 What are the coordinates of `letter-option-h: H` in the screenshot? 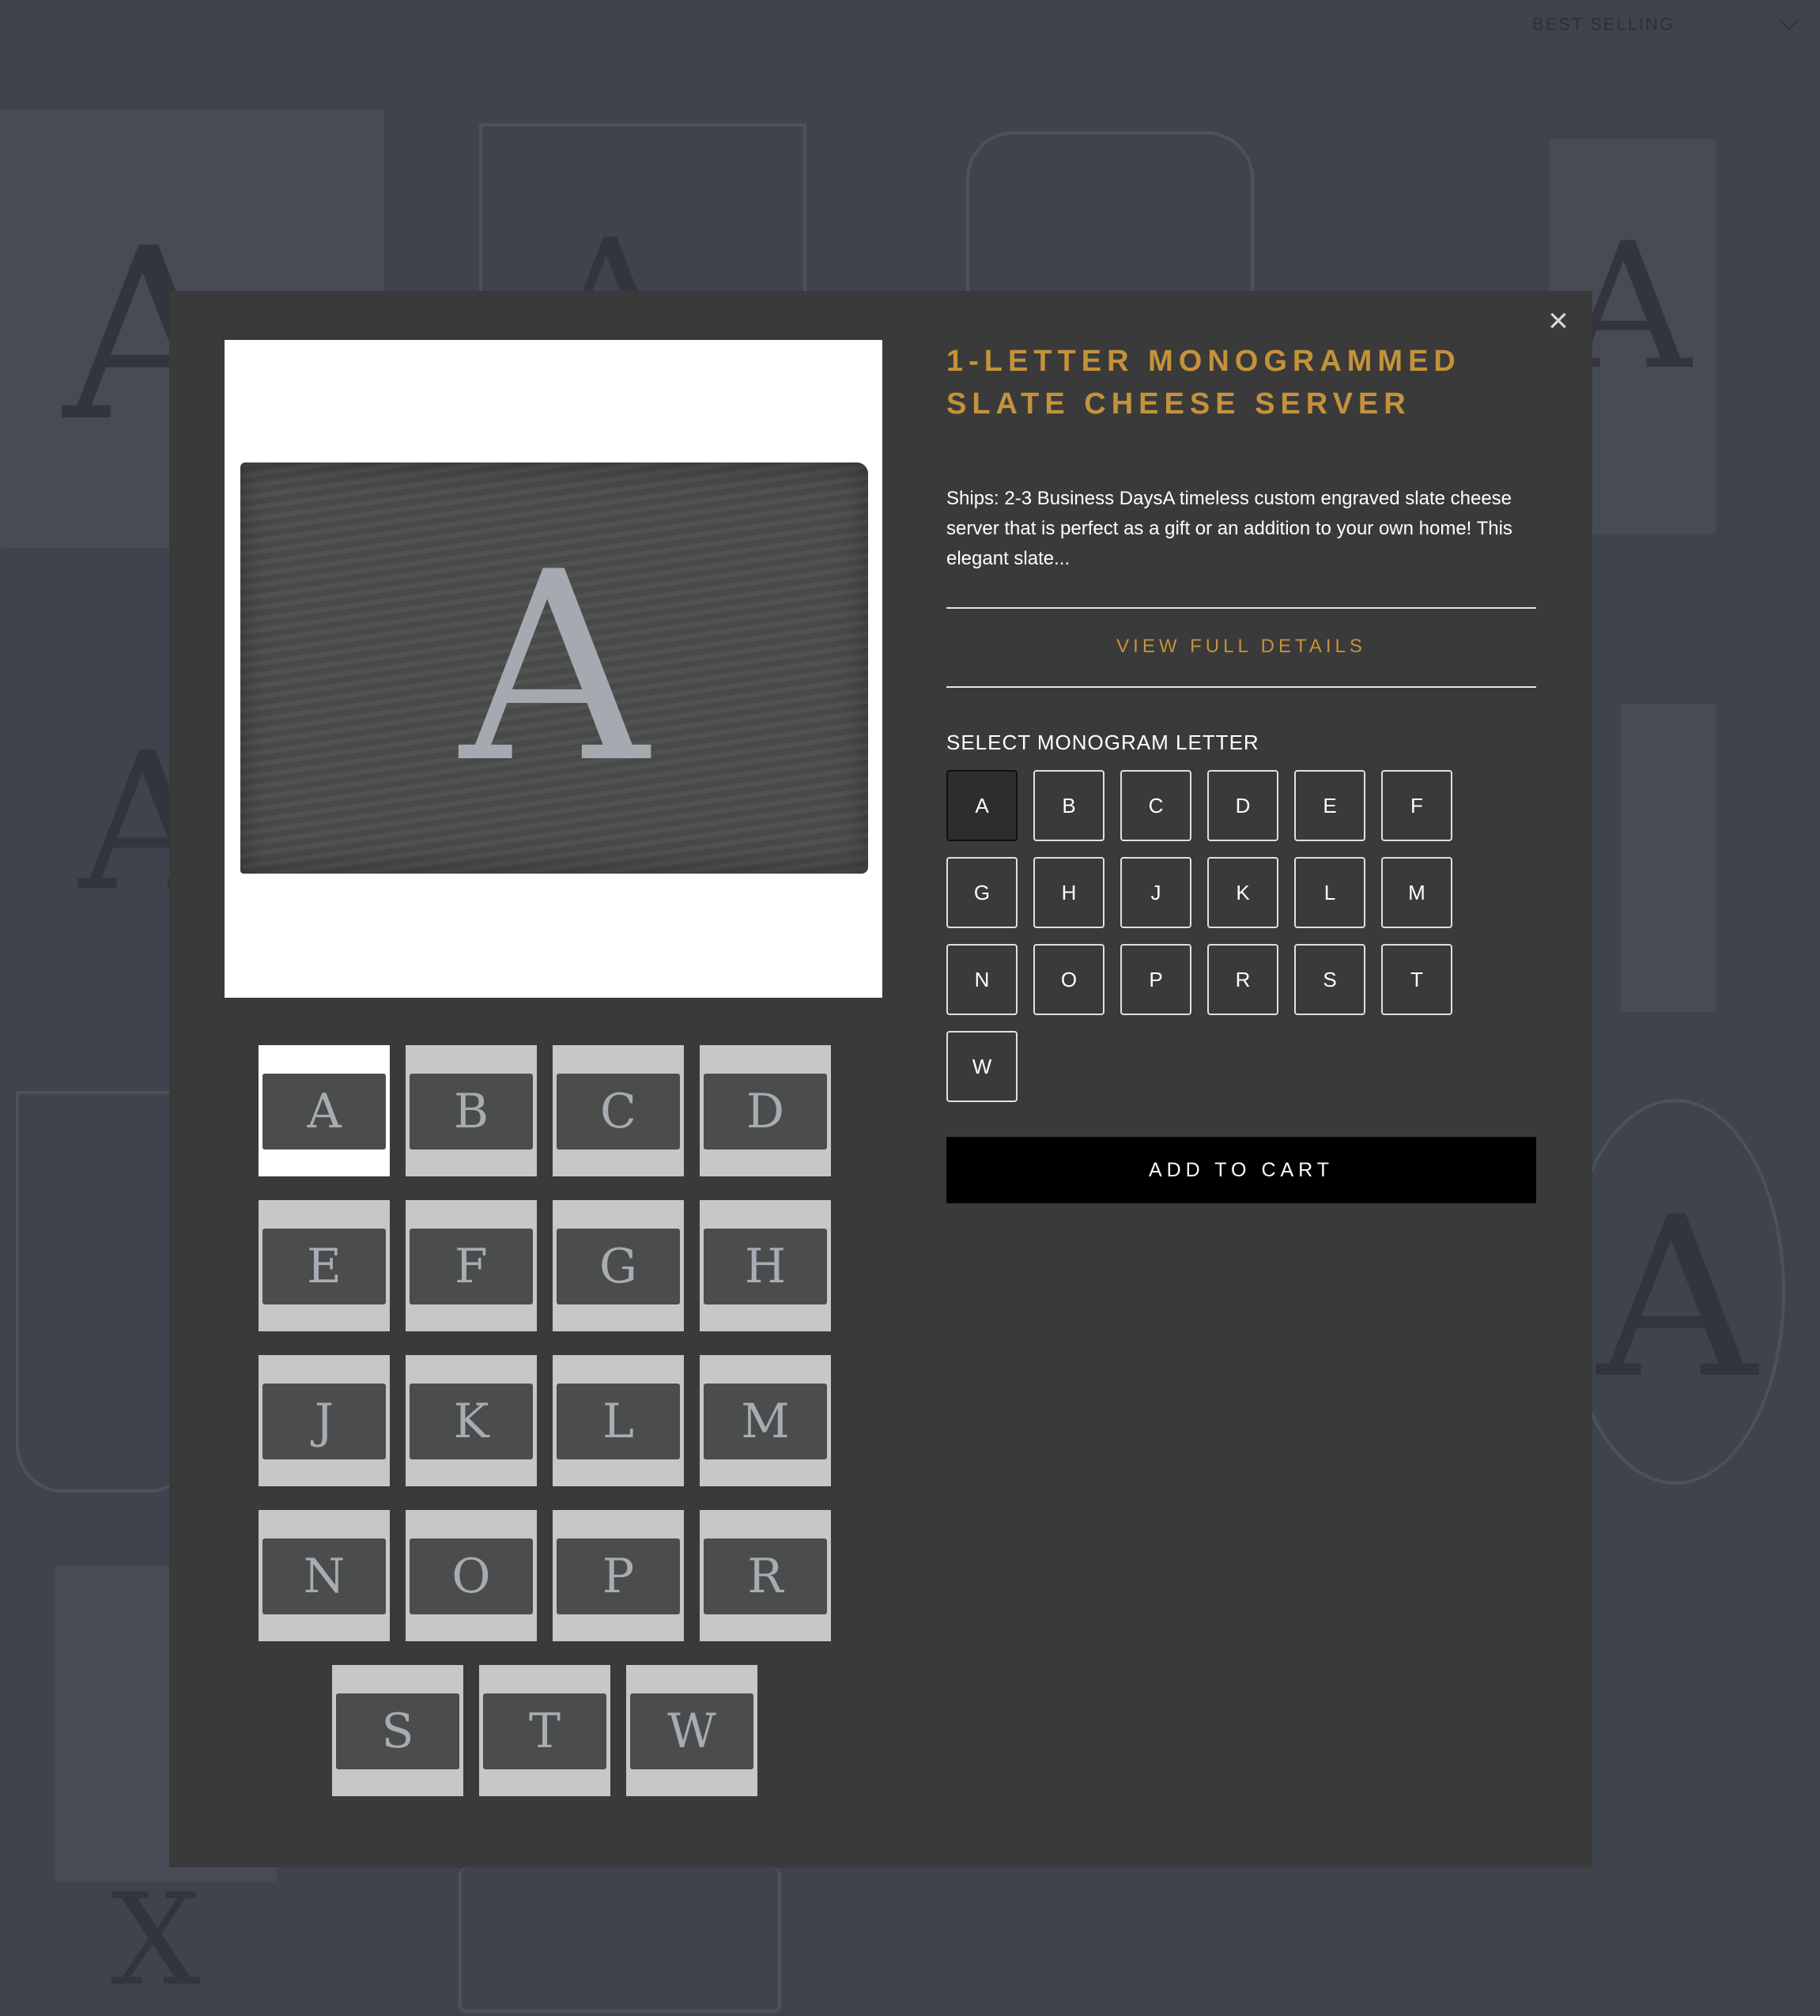 It's located at (1068, 892).